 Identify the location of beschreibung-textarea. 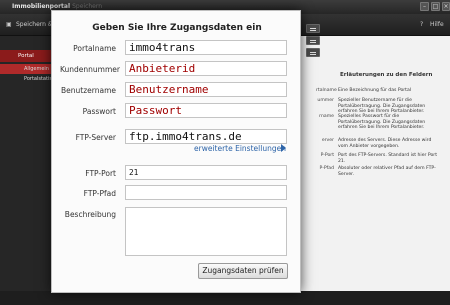
(206, 231).